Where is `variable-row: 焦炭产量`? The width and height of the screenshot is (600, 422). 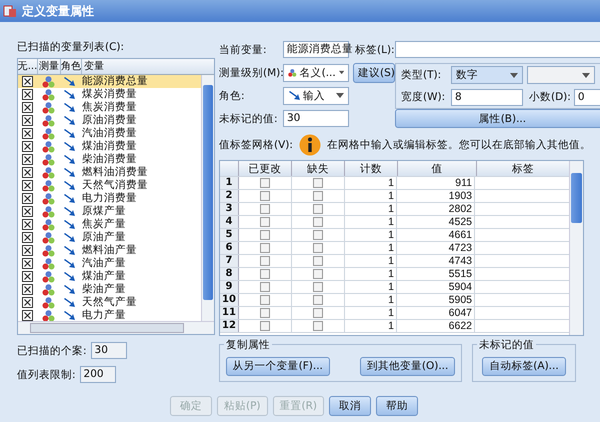
variable-row: 焦炭产量 is located at coordinates (109, 224).